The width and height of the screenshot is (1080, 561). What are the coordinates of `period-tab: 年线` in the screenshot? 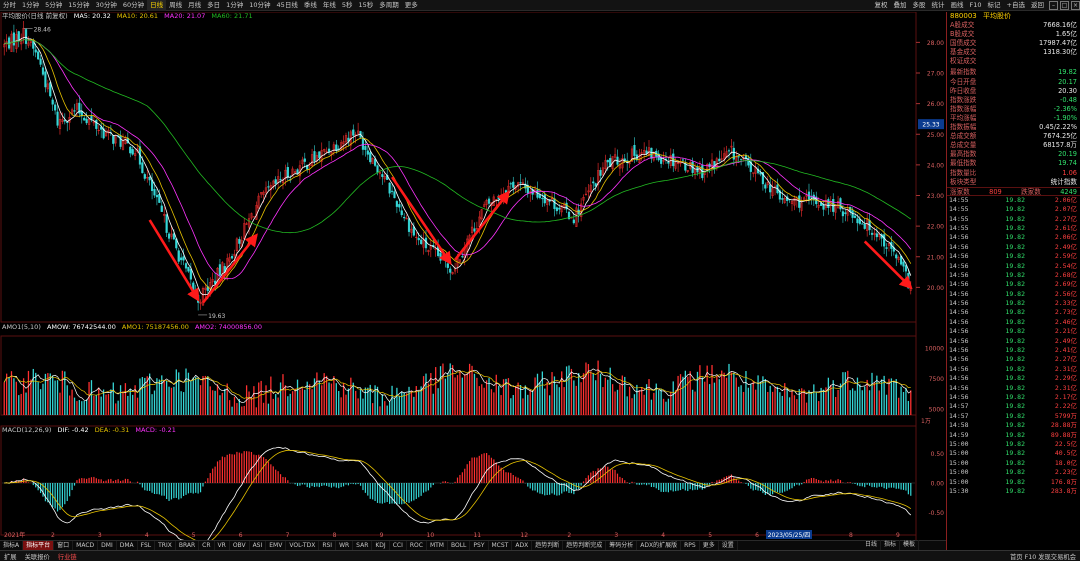 It's located at (329, 5).